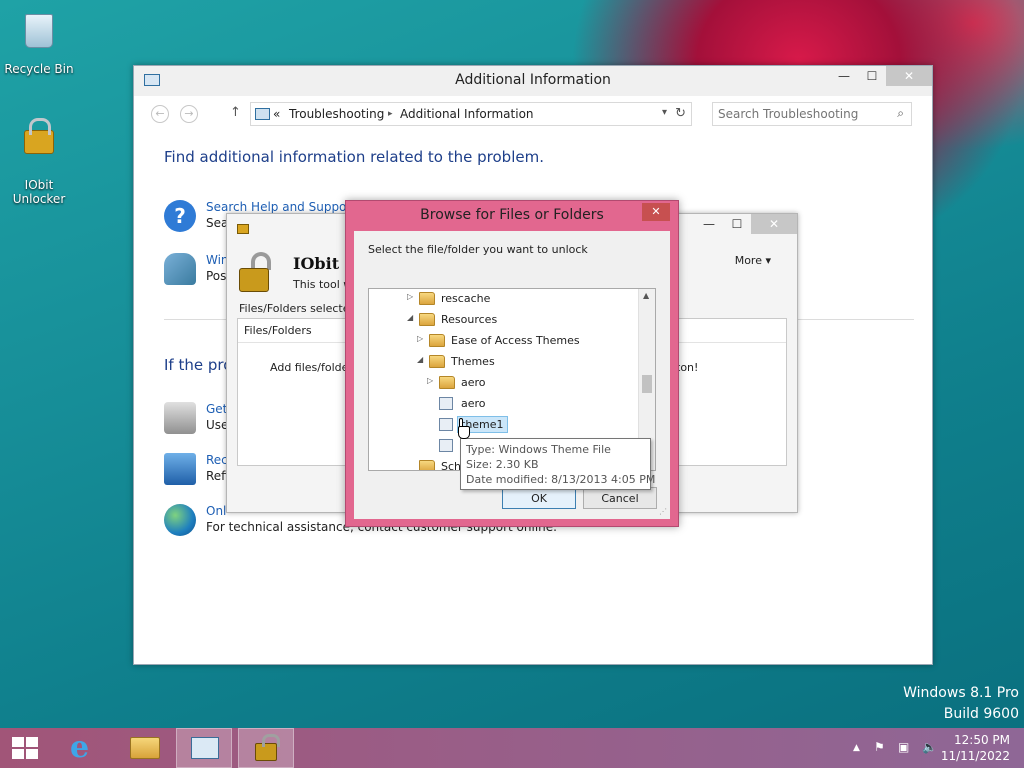 The height and width of the screenshot is (768, 1024). Describe the element at coordinates (982, 740) in the screenshot. I see `clock-time: 12:50 PM` at that location.